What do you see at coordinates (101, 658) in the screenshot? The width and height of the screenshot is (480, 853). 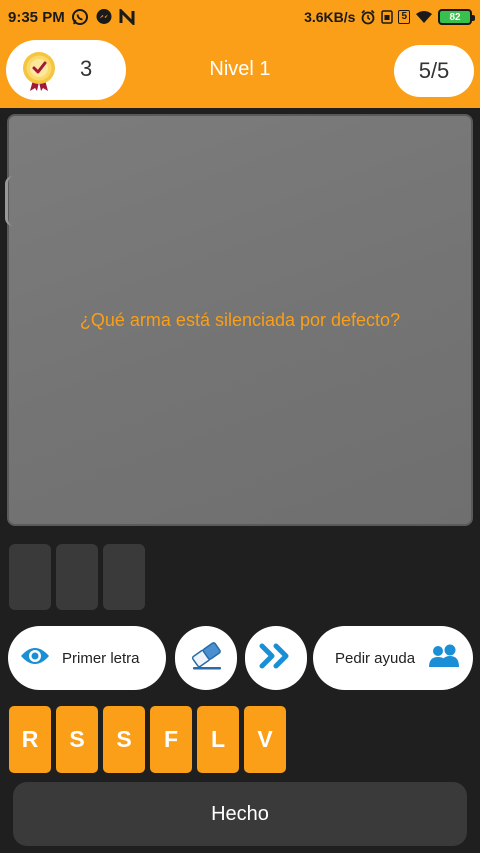 I see `first-letter-label: Primer letra` at bounding box center [101, 658].